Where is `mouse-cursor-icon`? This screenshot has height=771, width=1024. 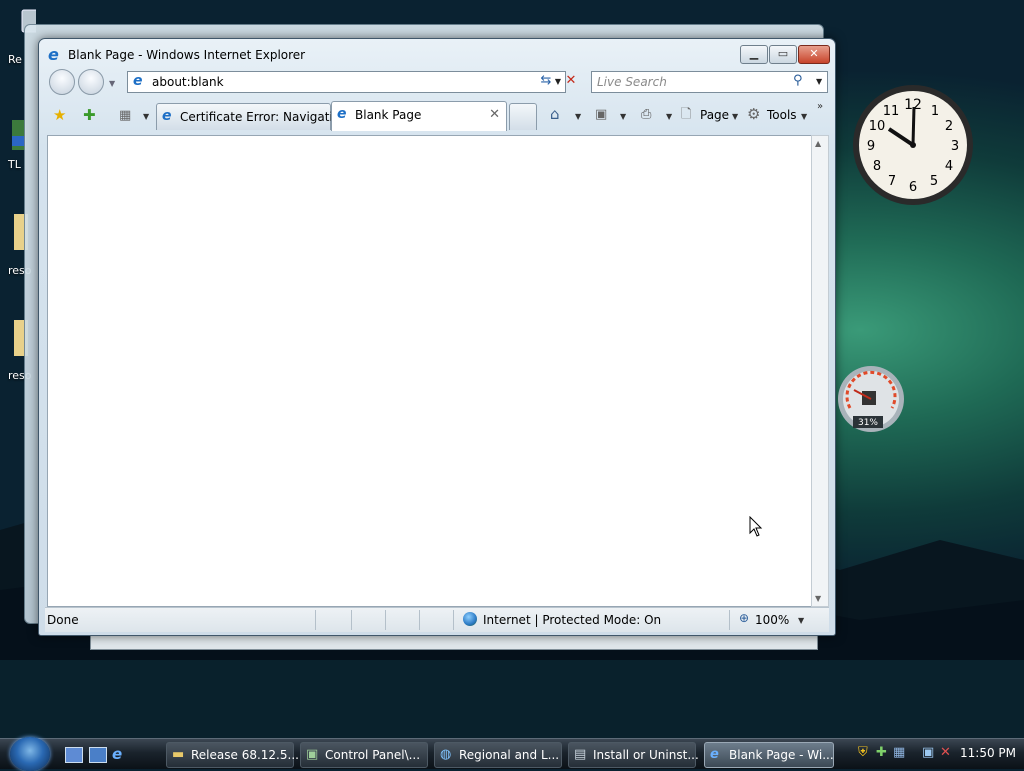 mouse-cursor-icon is located at coordinates (756, 526).